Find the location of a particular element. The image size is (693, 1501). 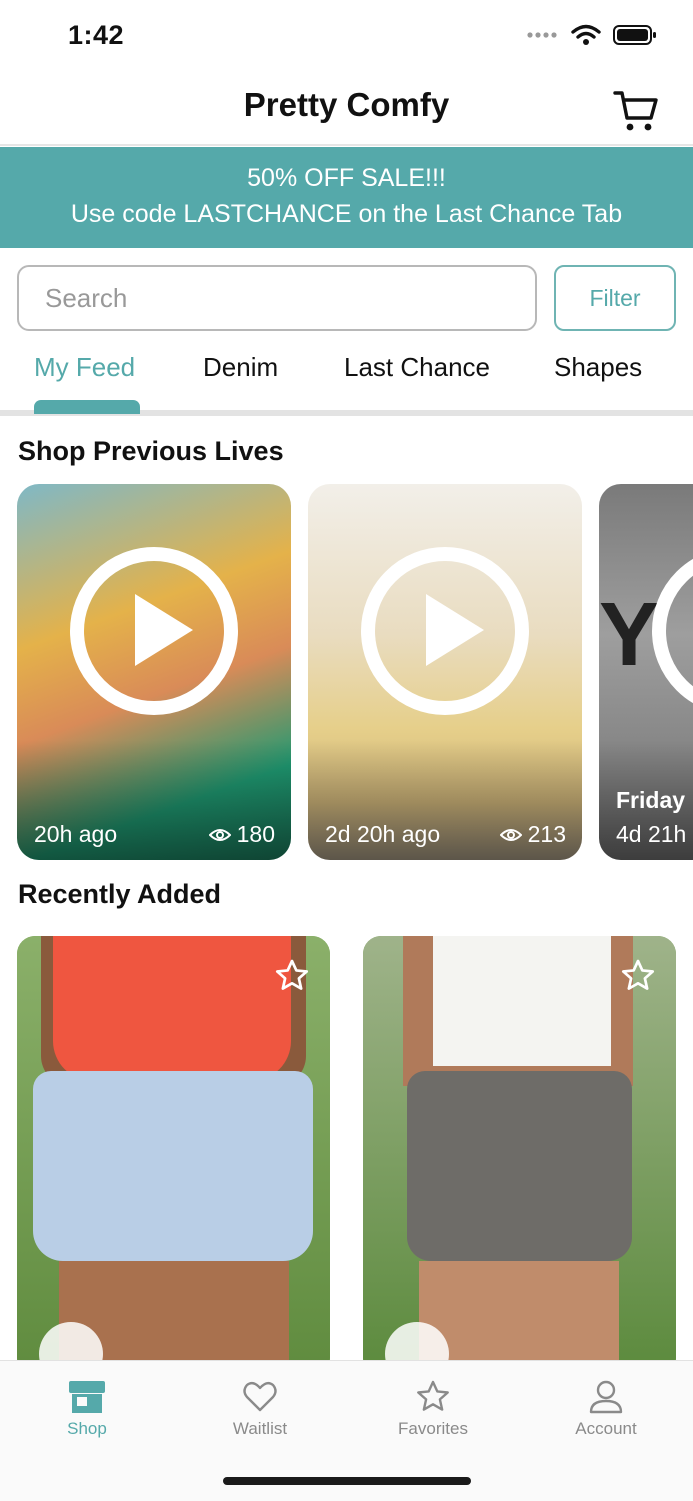

nav-waitlist-label: Waitlist is located at coordinates (260, 1428).